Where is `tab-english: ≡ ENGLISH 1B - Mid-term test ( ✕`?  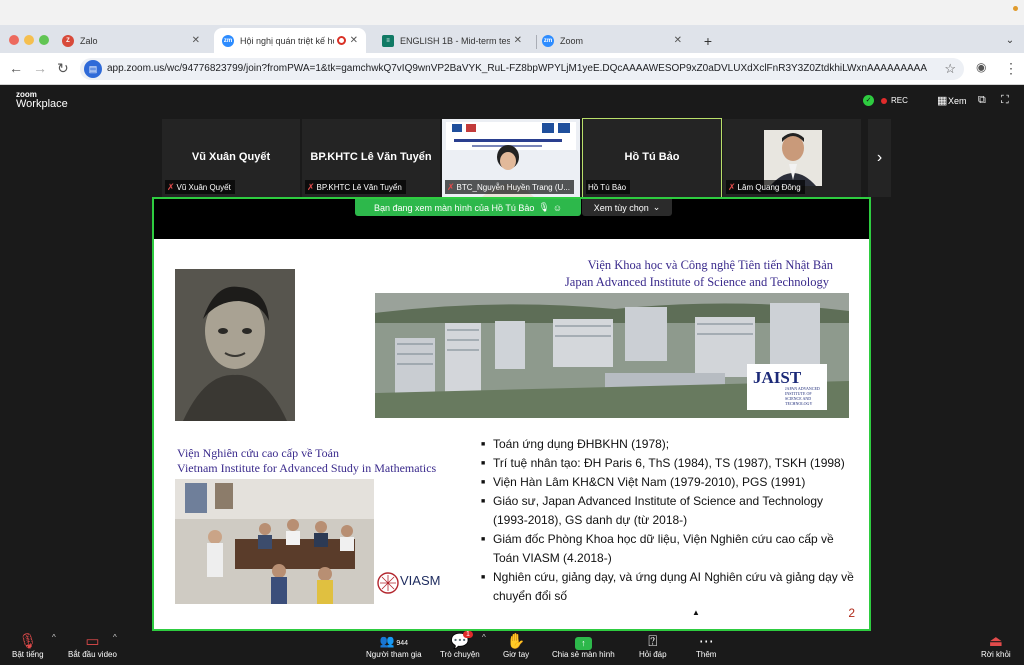 tab-english: ≡ ENGLISH 1B - Mid-term test ( ✕ is located at coordinates (452, 40).